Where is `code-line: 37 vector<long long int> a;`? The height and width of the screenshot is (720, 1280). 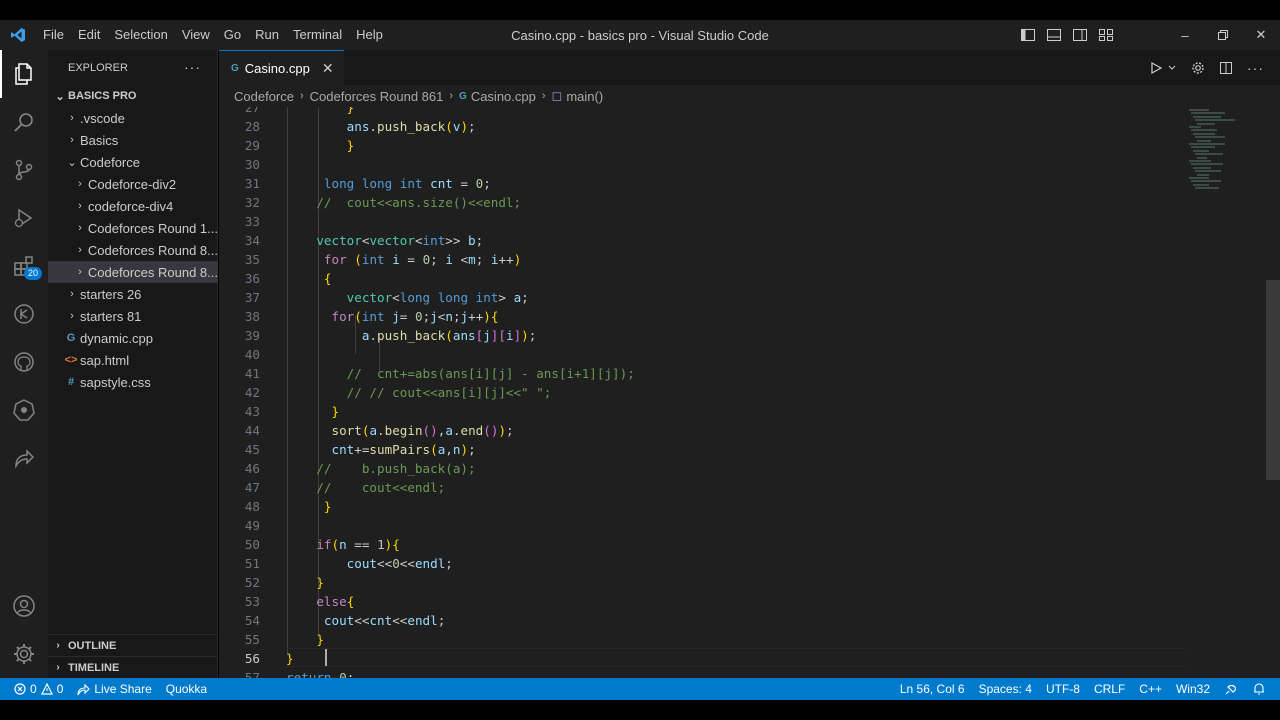
code-line: 37 vector<long long int> a; is located at coordinates (701, 297).